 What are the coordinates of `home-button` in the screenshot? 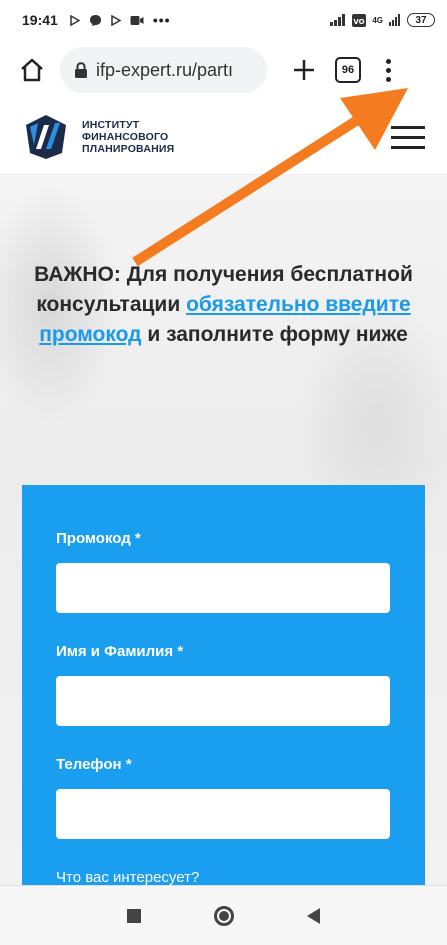 It's located at (32, 70).